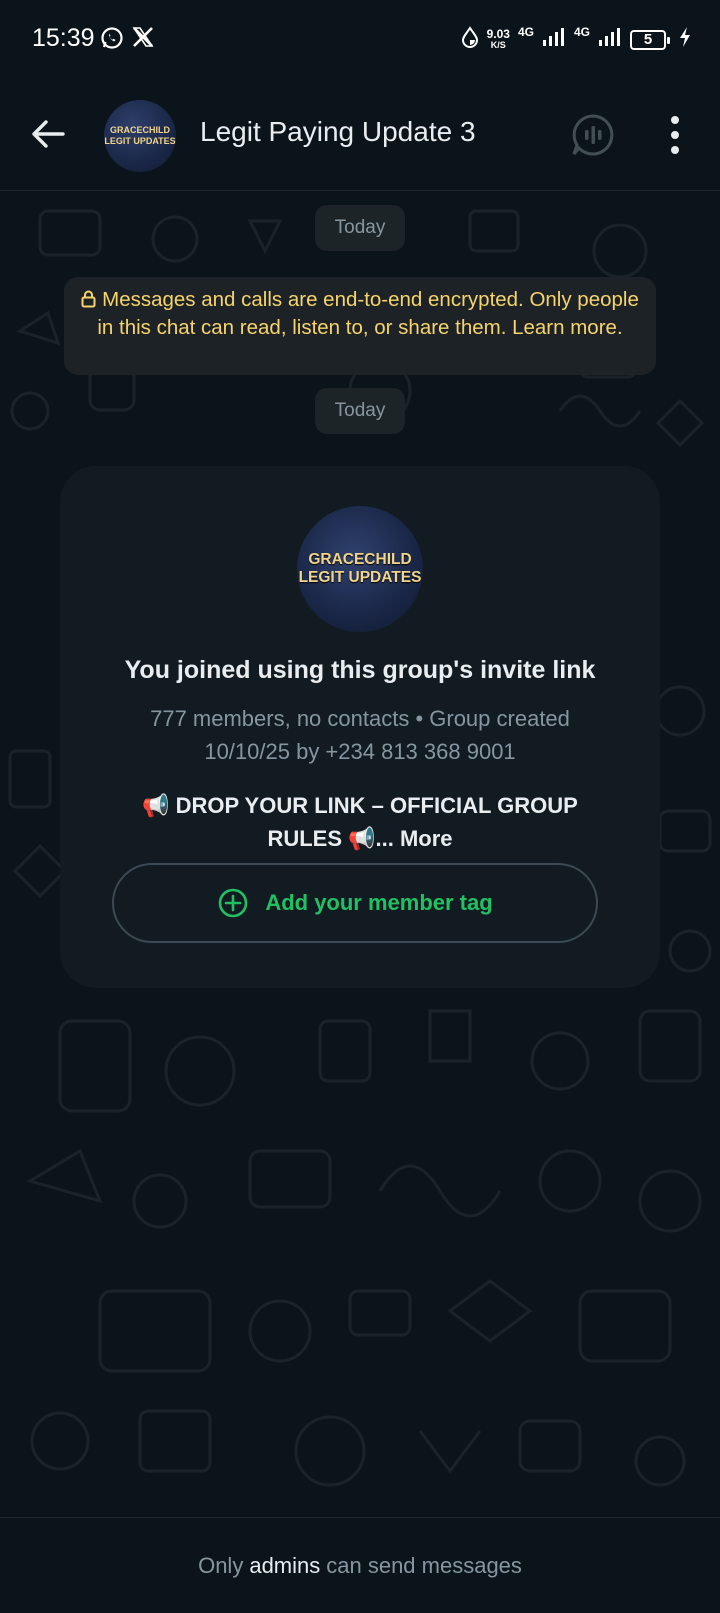 This screenshot has height=1613, width=720. I want to click on lock-icon, so click(88, 302).